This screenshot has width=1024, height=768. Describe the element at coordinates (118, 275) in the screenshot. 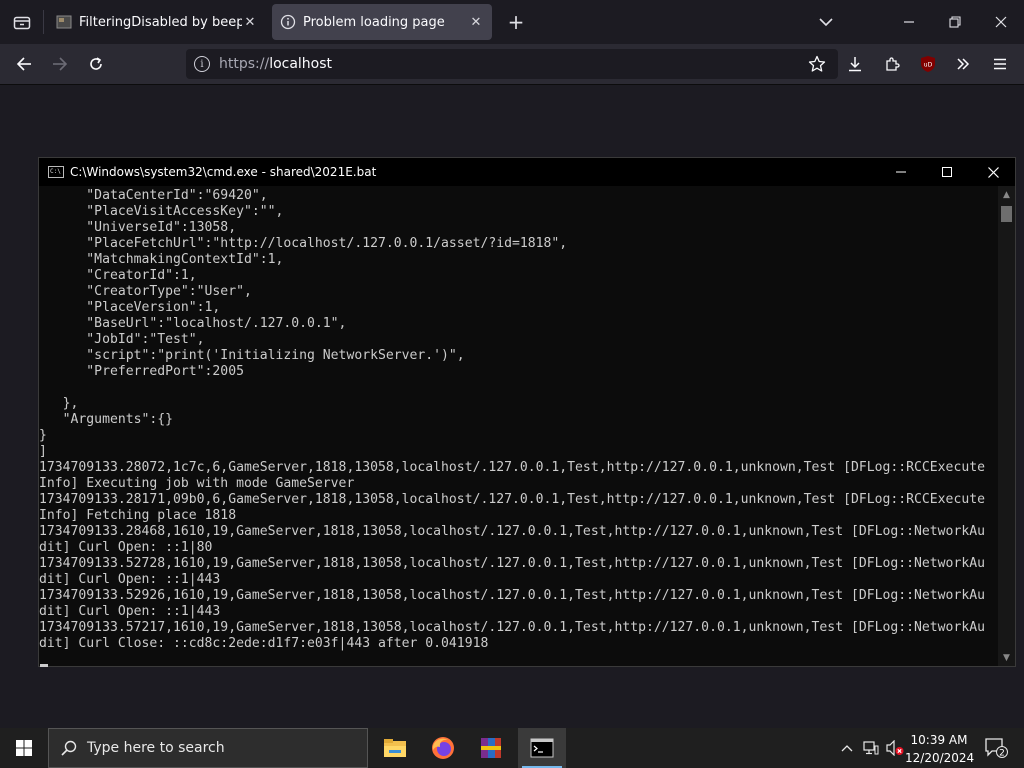

I see `console-line: "CreatorId":1,` at that location.